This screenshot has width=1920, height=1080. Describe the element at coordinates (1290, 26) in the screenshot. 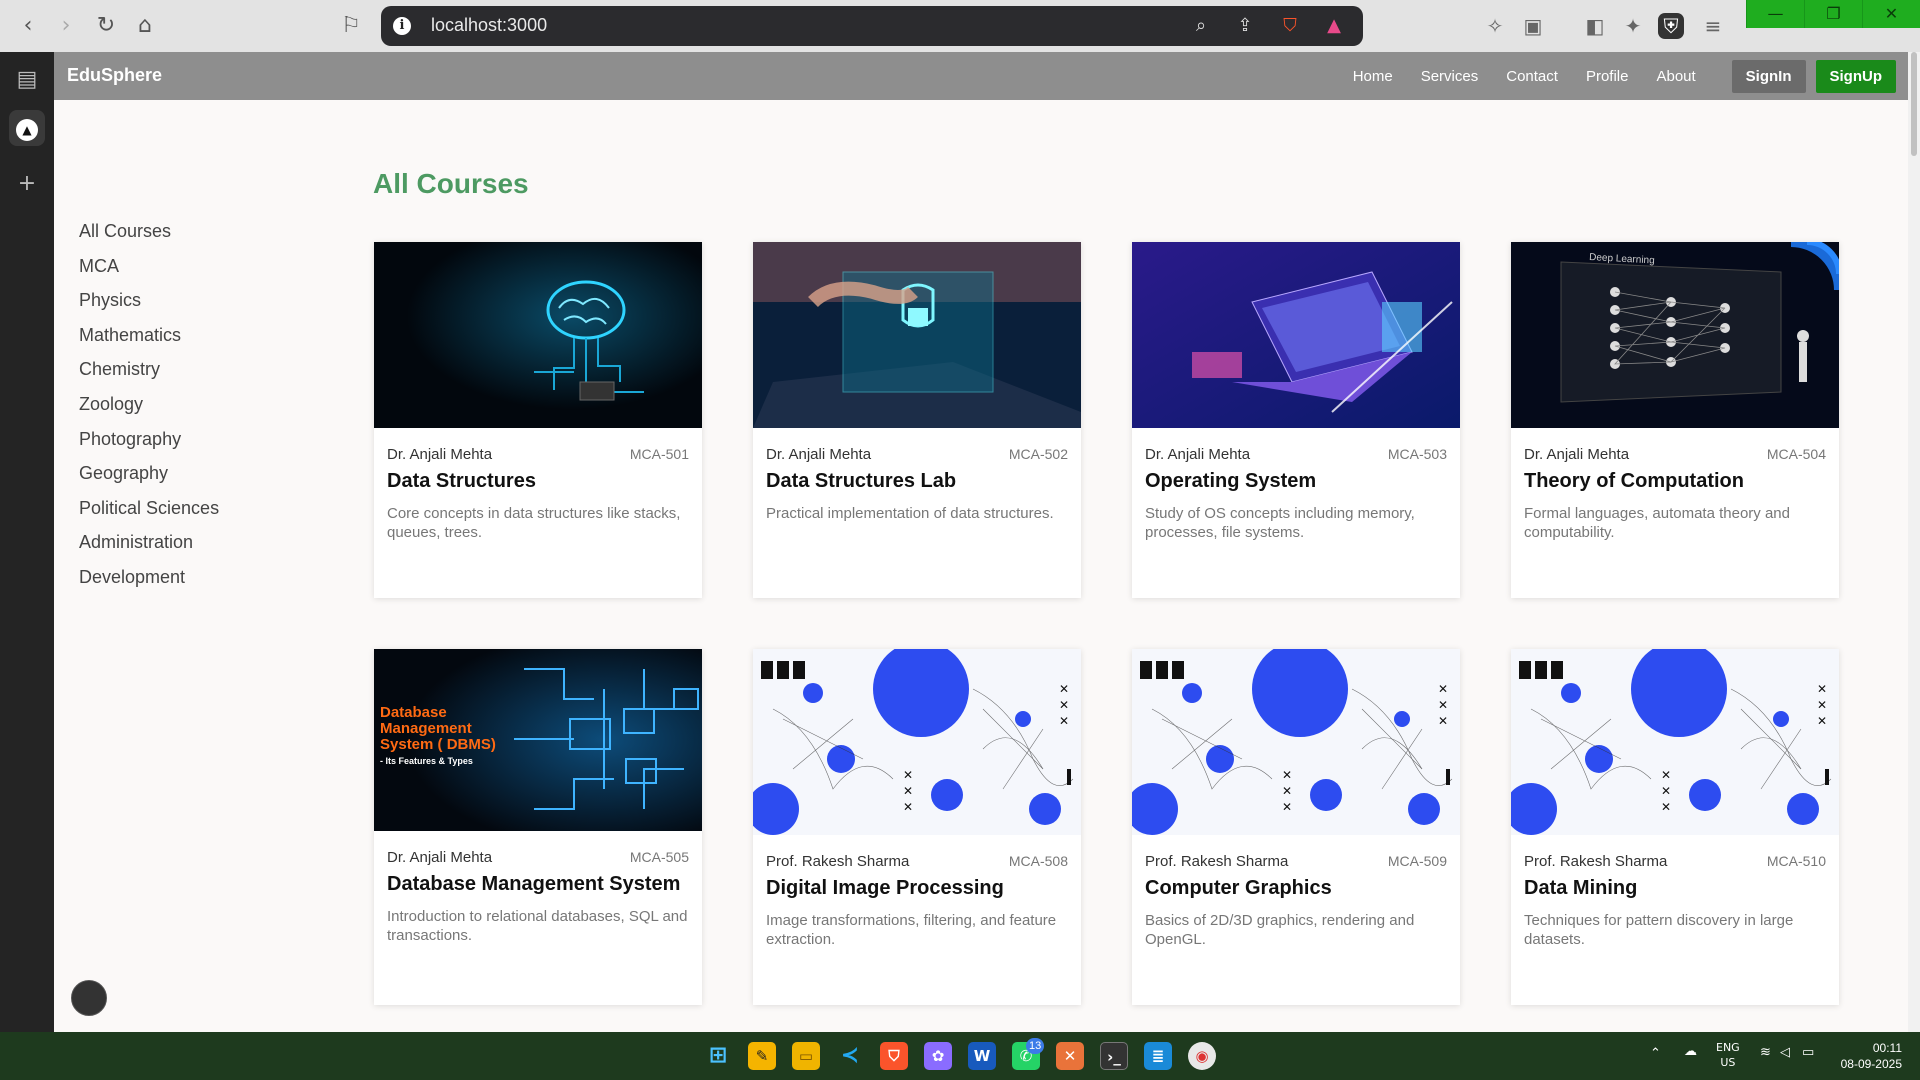

I see `brave-shield-icon: ⛉` at that location.